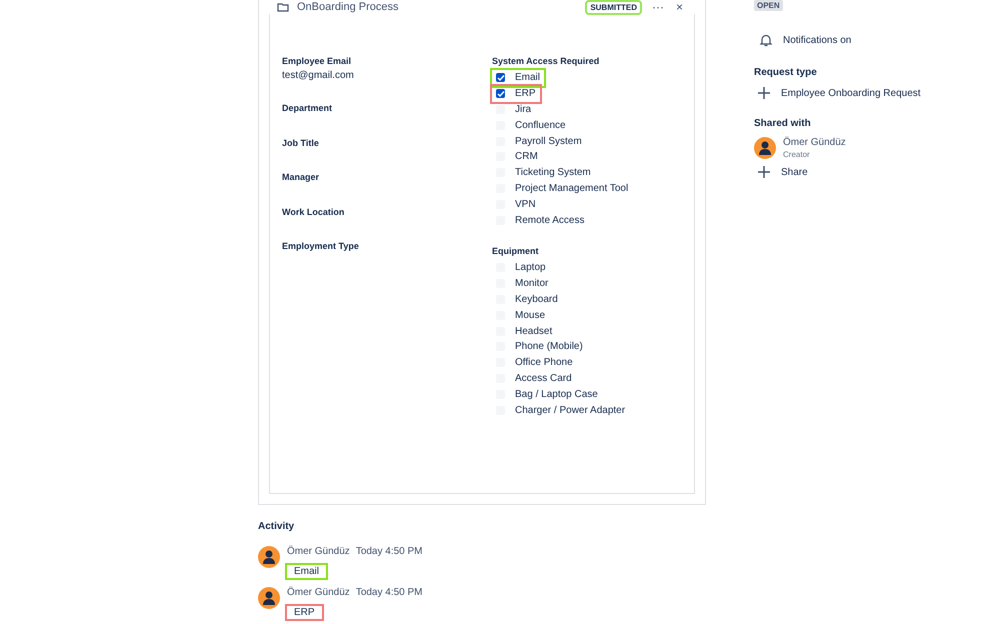 This screenshot has height=624, width=999. What do you see at coordinates (543, 172) in the screenshot?
I see `checkbox-option: Ticketing System` at bounding box center [543, 172].